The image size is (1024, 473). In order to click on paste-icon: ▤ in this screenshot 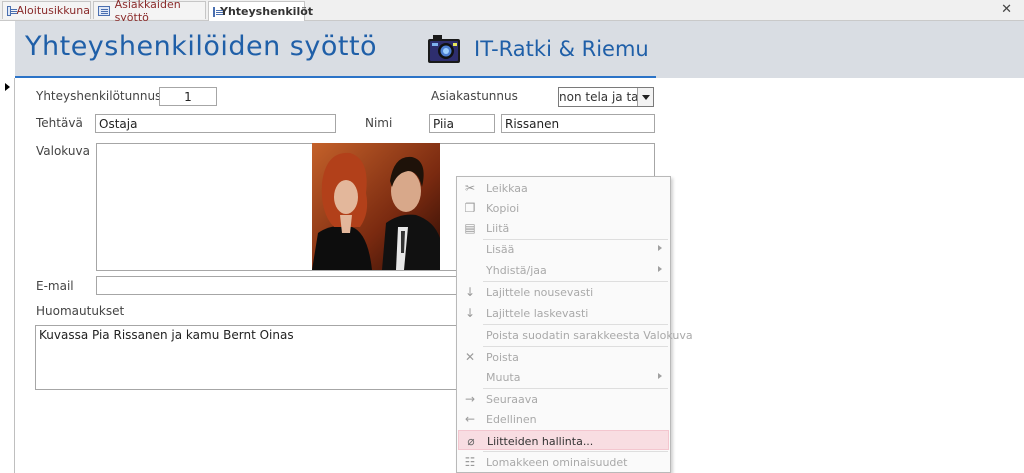, I will do `click(470, 228)`.